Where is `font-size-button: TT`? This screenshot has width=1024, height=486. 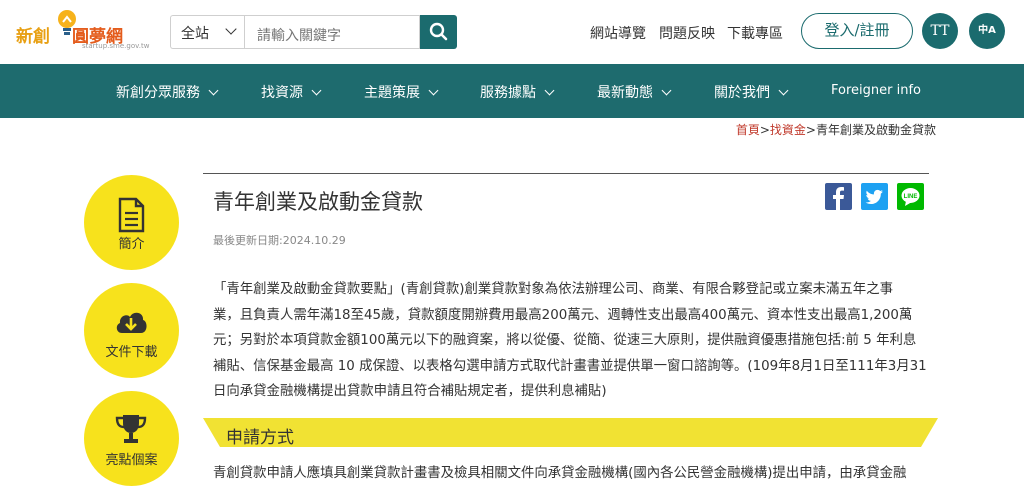 font-size-button: TT is located at coordinates (940, 31).